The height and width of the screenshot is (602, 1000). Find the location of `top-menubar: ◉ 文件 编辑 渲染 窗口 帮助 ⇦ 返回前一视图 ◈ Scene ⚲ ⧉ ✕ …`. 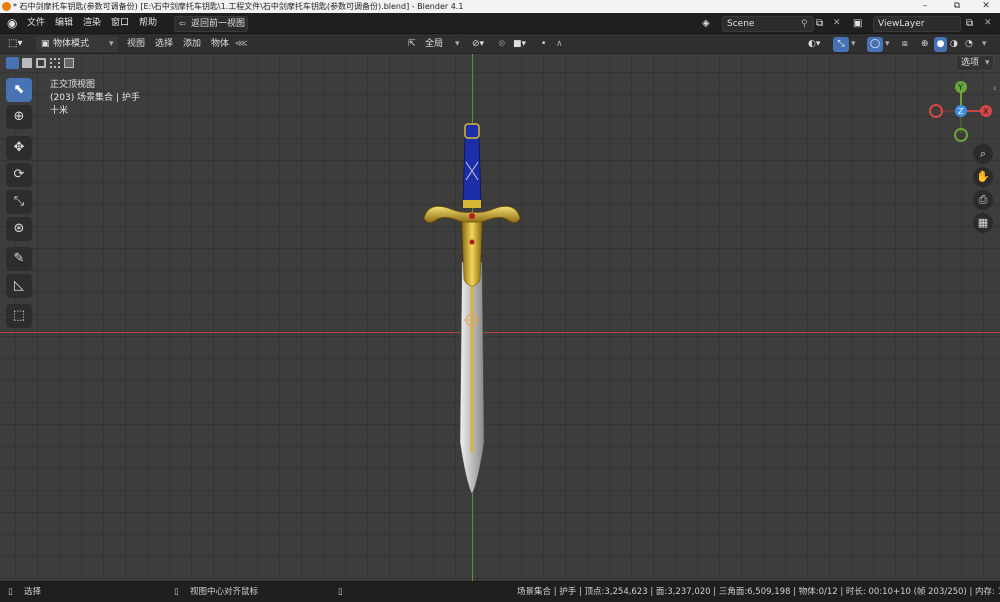

top-menubar: ◉ 文件 编辑 渲染 窗口 帮助 ⇦ 返回前一视图 ◈ Scene ⚲ ⧉ ✕ … is located at coordinates (500, 23).